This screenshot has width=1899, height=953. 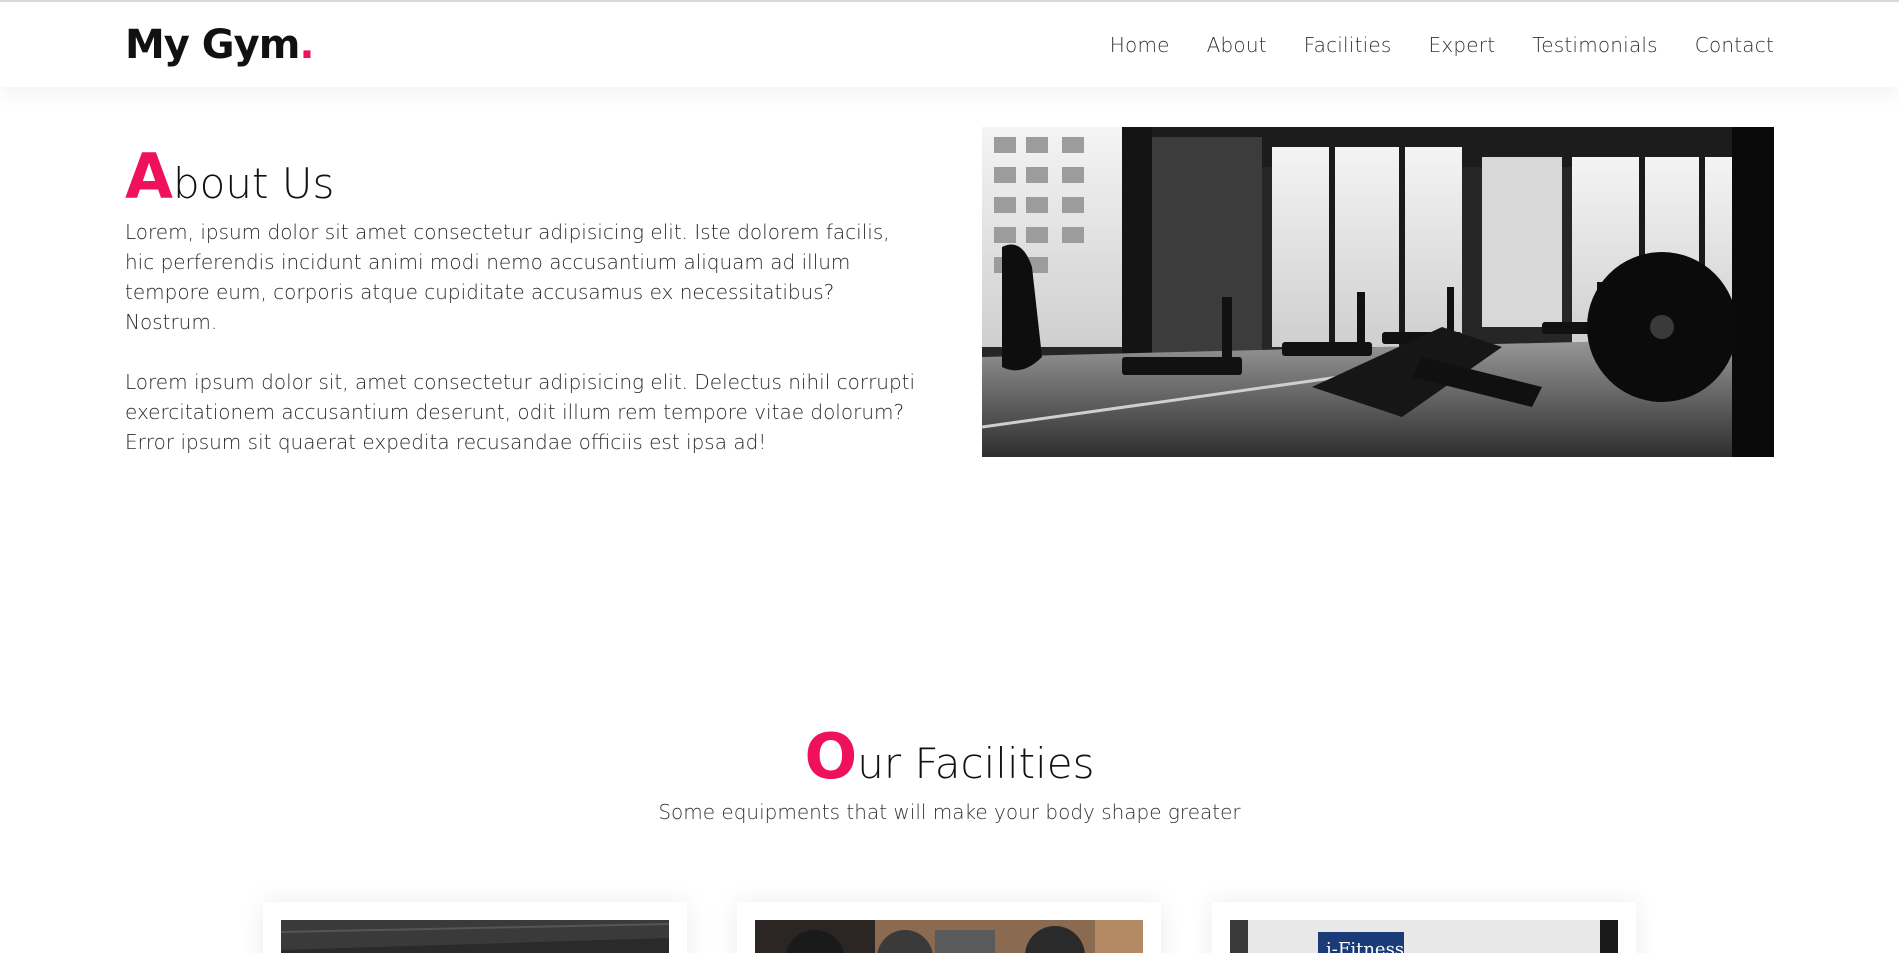 I want to click on nav-facilities-link: Facilities, so click(x=1348, y=45).